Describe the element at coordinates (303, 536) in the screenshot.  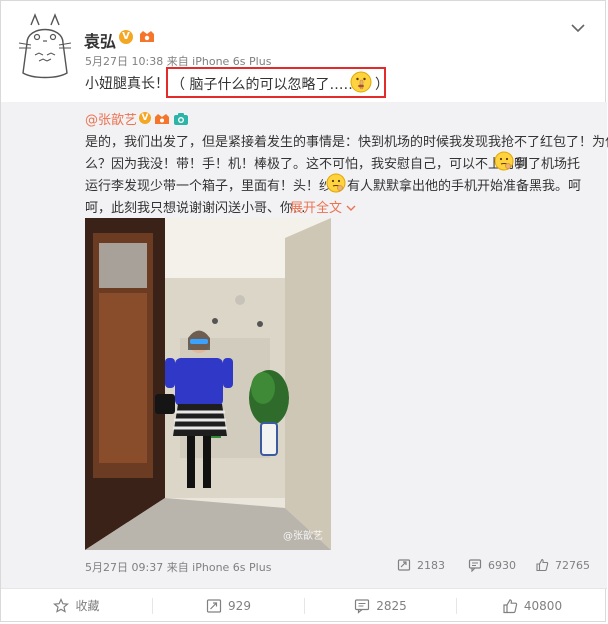
I see `photo-watermark: @张歆艺` at that location.